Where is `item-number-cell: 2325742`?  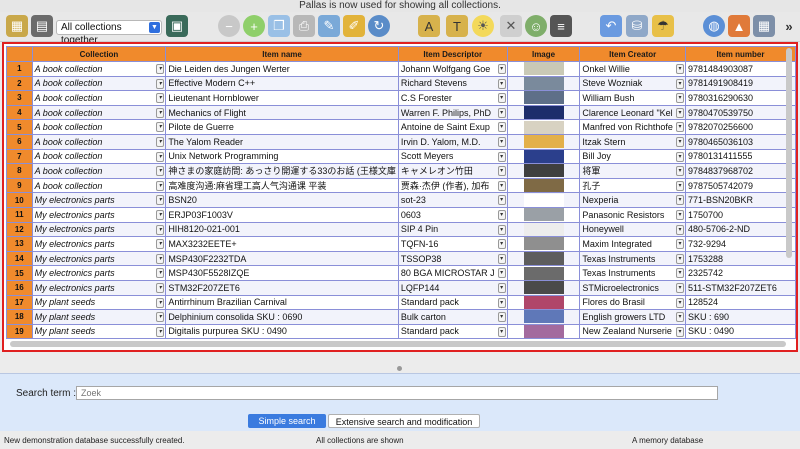
item-number-cell: 2325742 is located at coordinates (740, 273).